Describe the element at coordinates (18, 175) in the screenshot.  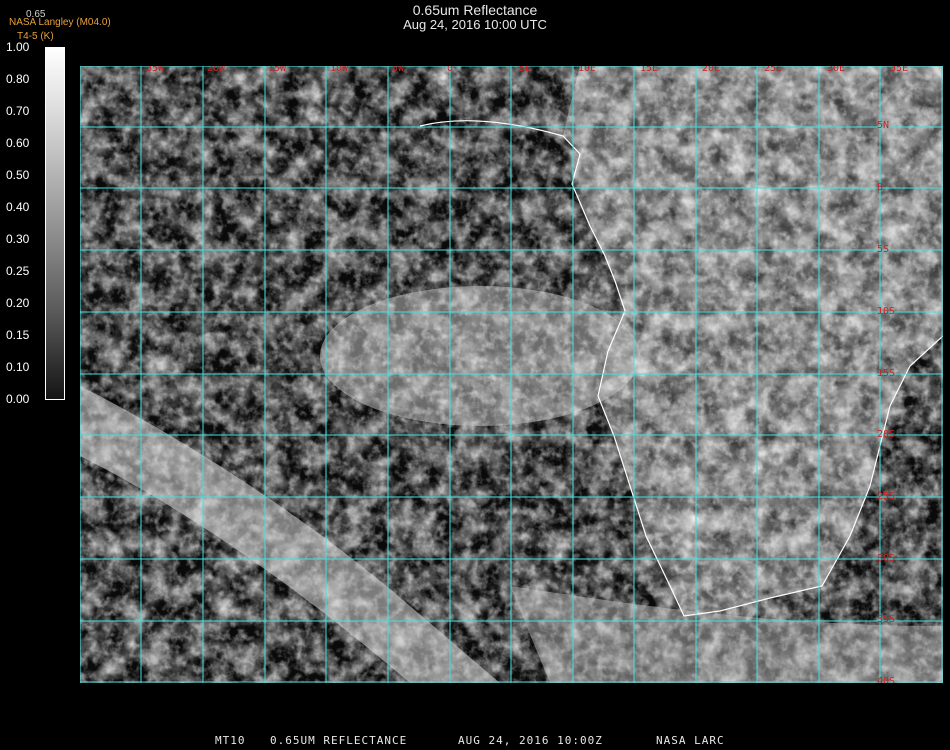
I see `colorbar-tick-label: 0.50` at that location.